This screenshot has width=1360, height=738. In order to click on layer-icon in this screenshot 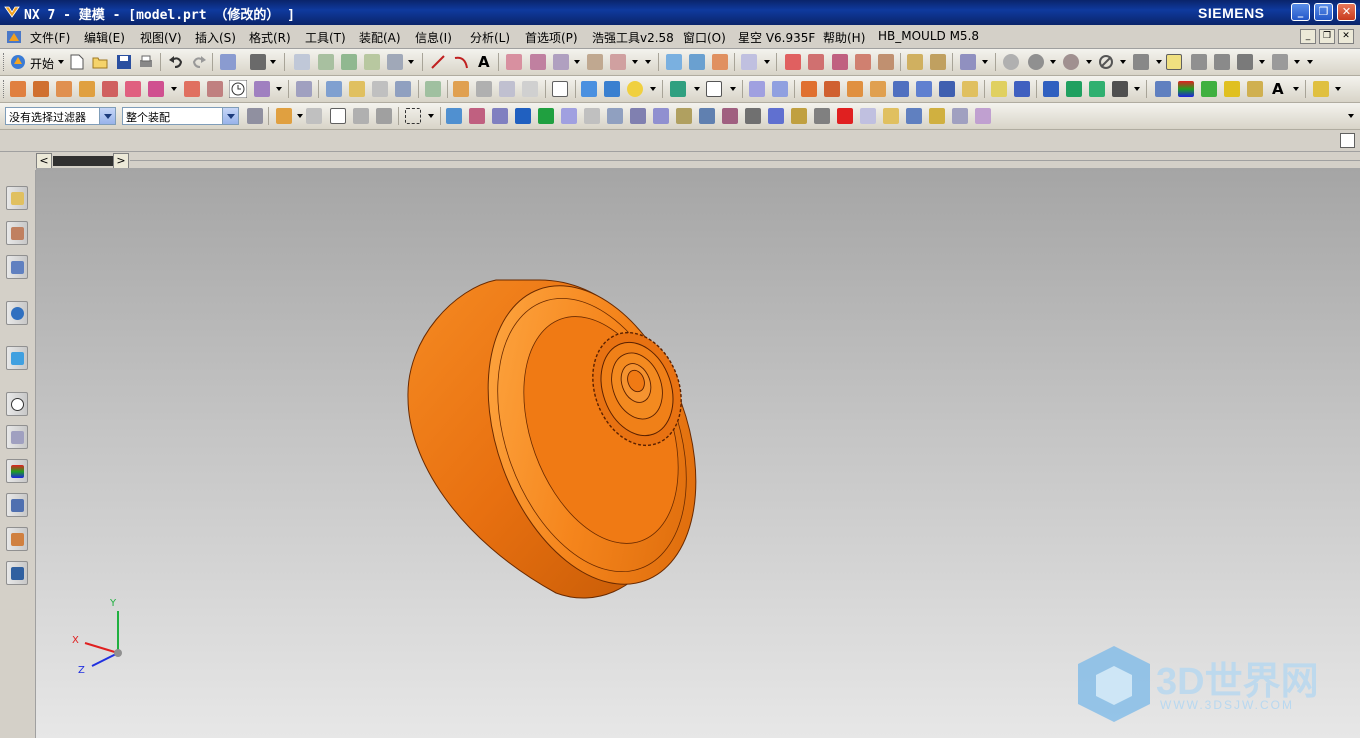, I will do `click(1222, 62)`.